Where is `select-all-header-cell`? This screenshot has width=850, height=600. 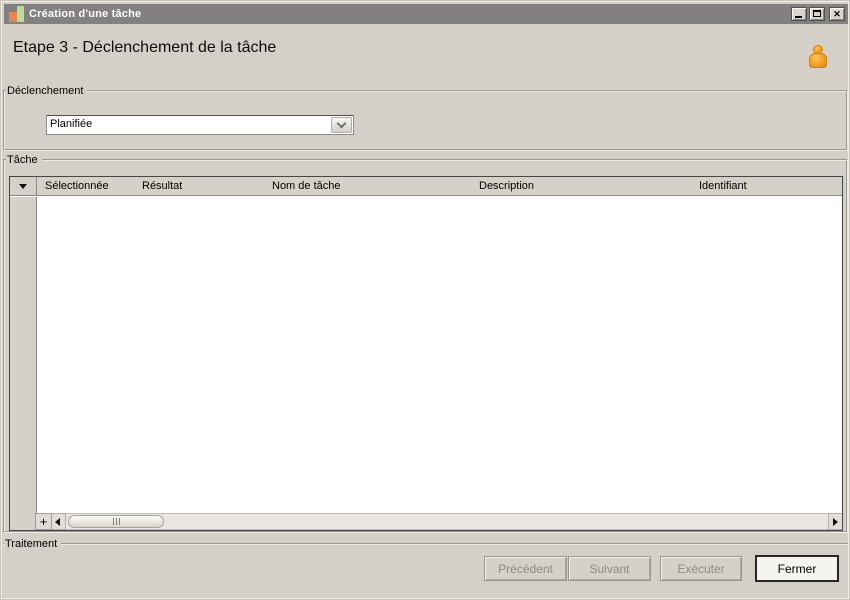 select-all-header-cell is located at coordinates (23, 186).